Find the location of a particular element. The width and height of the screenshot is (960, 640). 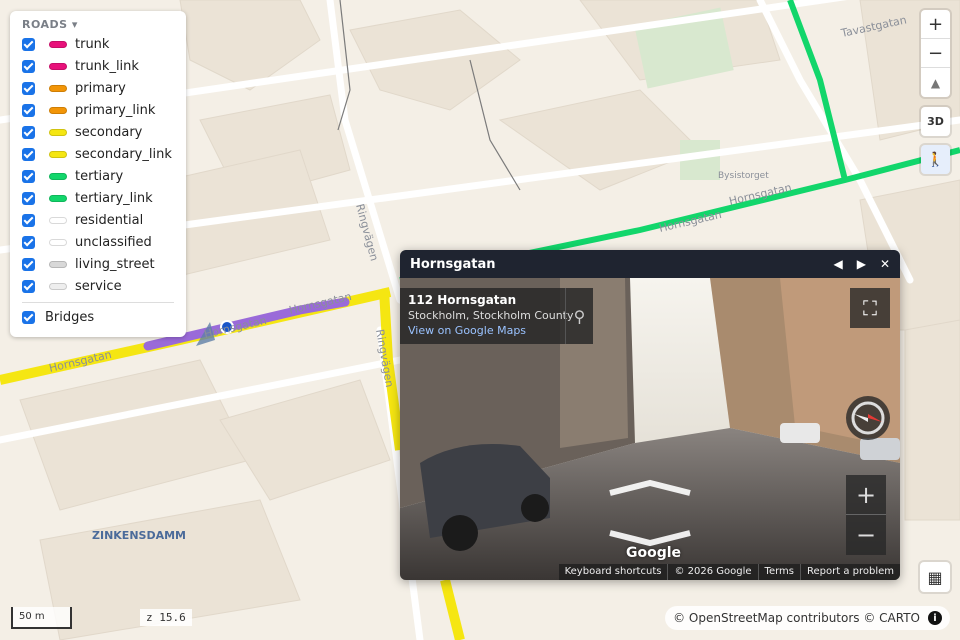

legend-item-trunk-link: trunk_link is located at coordinates (98, 66).